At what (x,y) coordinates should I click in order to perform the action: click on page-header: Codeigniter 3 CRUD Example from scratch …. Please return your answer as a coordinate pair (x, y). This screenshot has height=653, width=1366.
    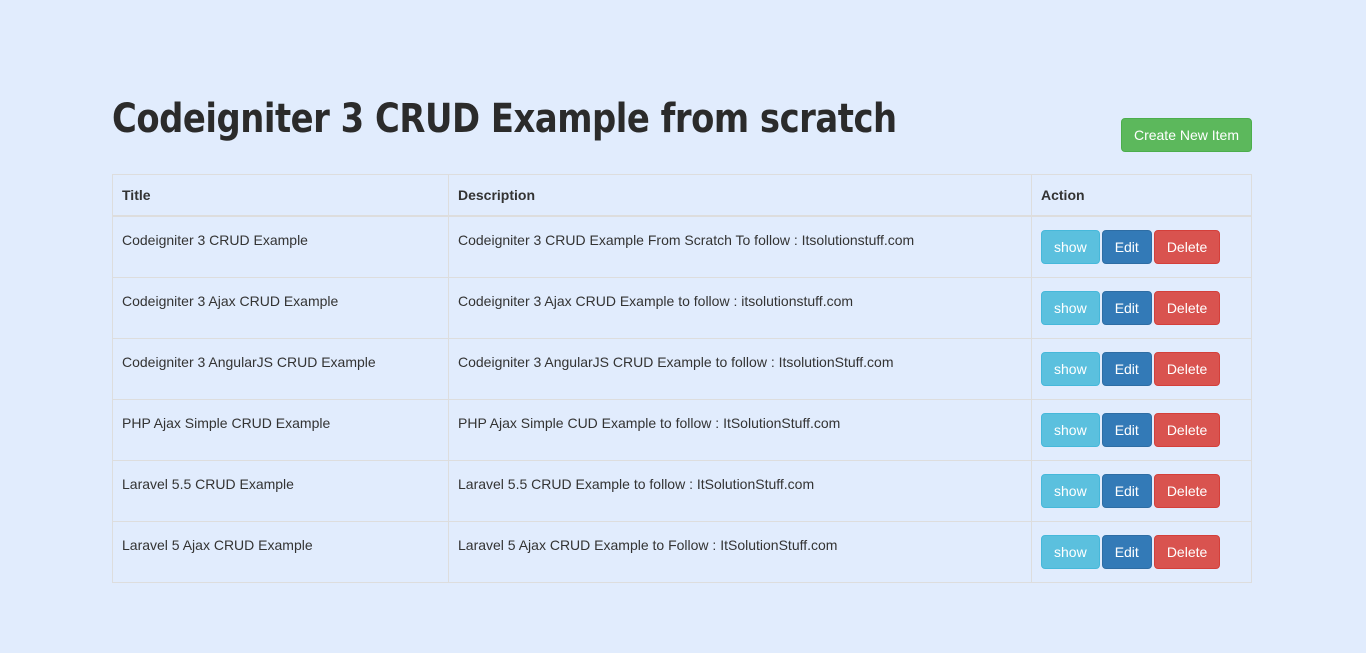
    Looking at the image, I should click on (682, 131).